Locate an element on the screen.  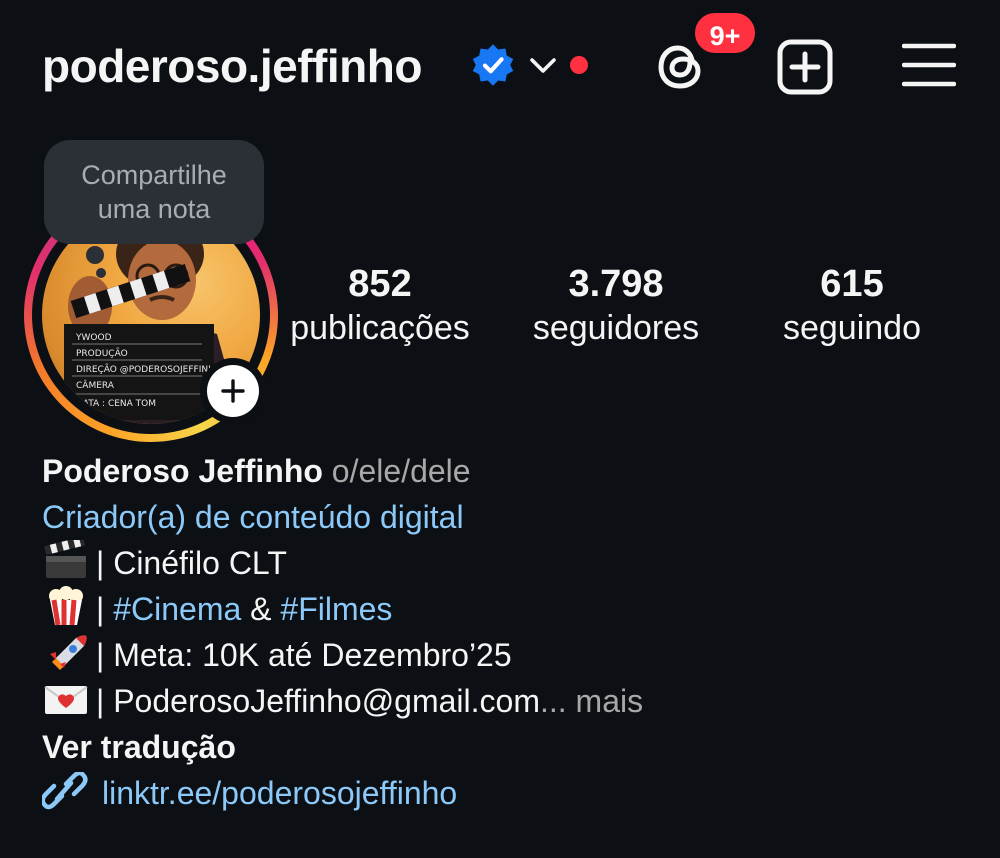
pronouns: o/ele/dele is located at coordinates (401, 471).